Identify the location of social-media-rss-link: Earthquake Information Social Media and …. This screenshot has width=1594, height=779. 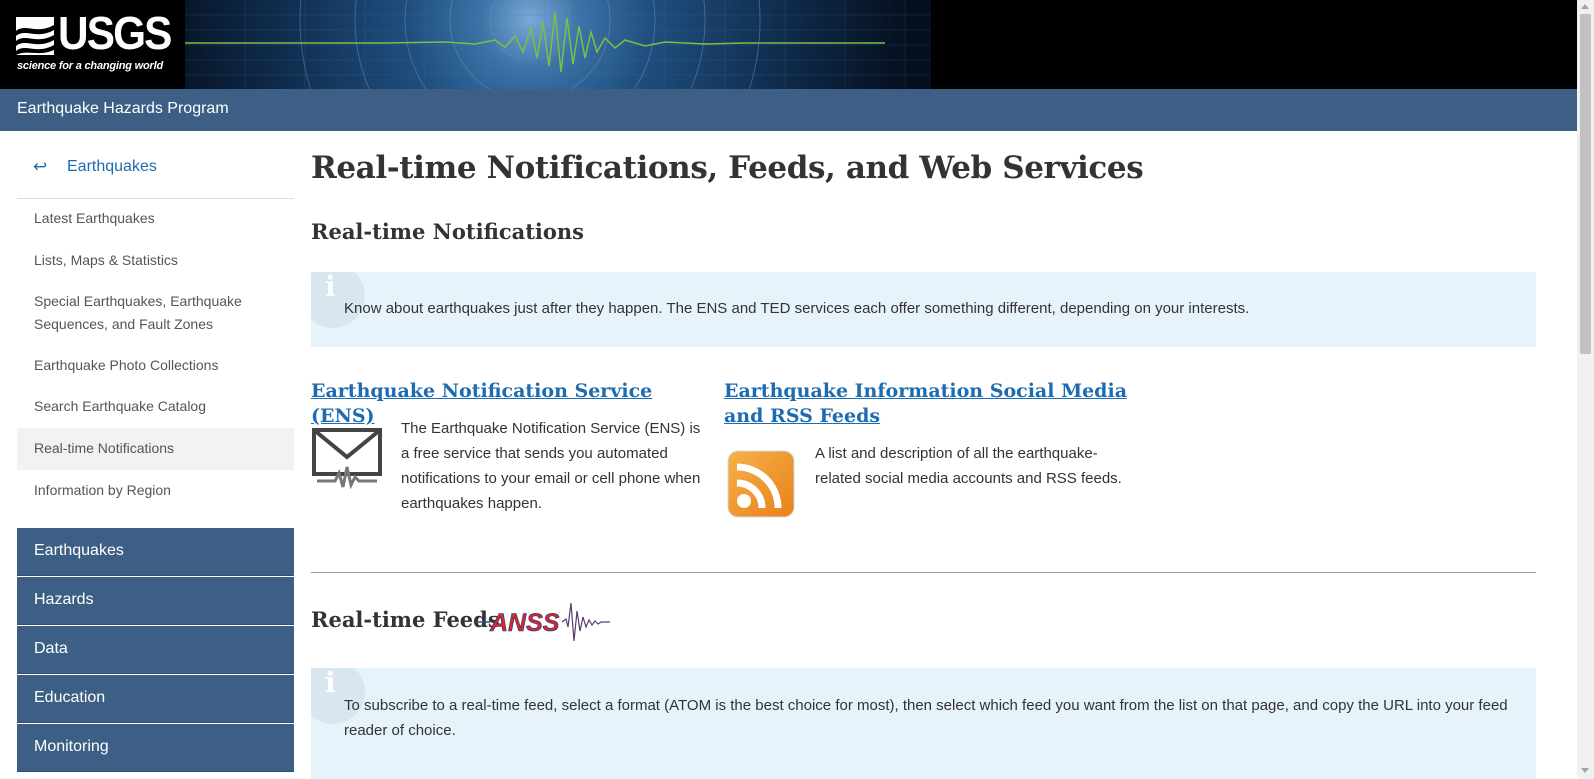
(929, 404).